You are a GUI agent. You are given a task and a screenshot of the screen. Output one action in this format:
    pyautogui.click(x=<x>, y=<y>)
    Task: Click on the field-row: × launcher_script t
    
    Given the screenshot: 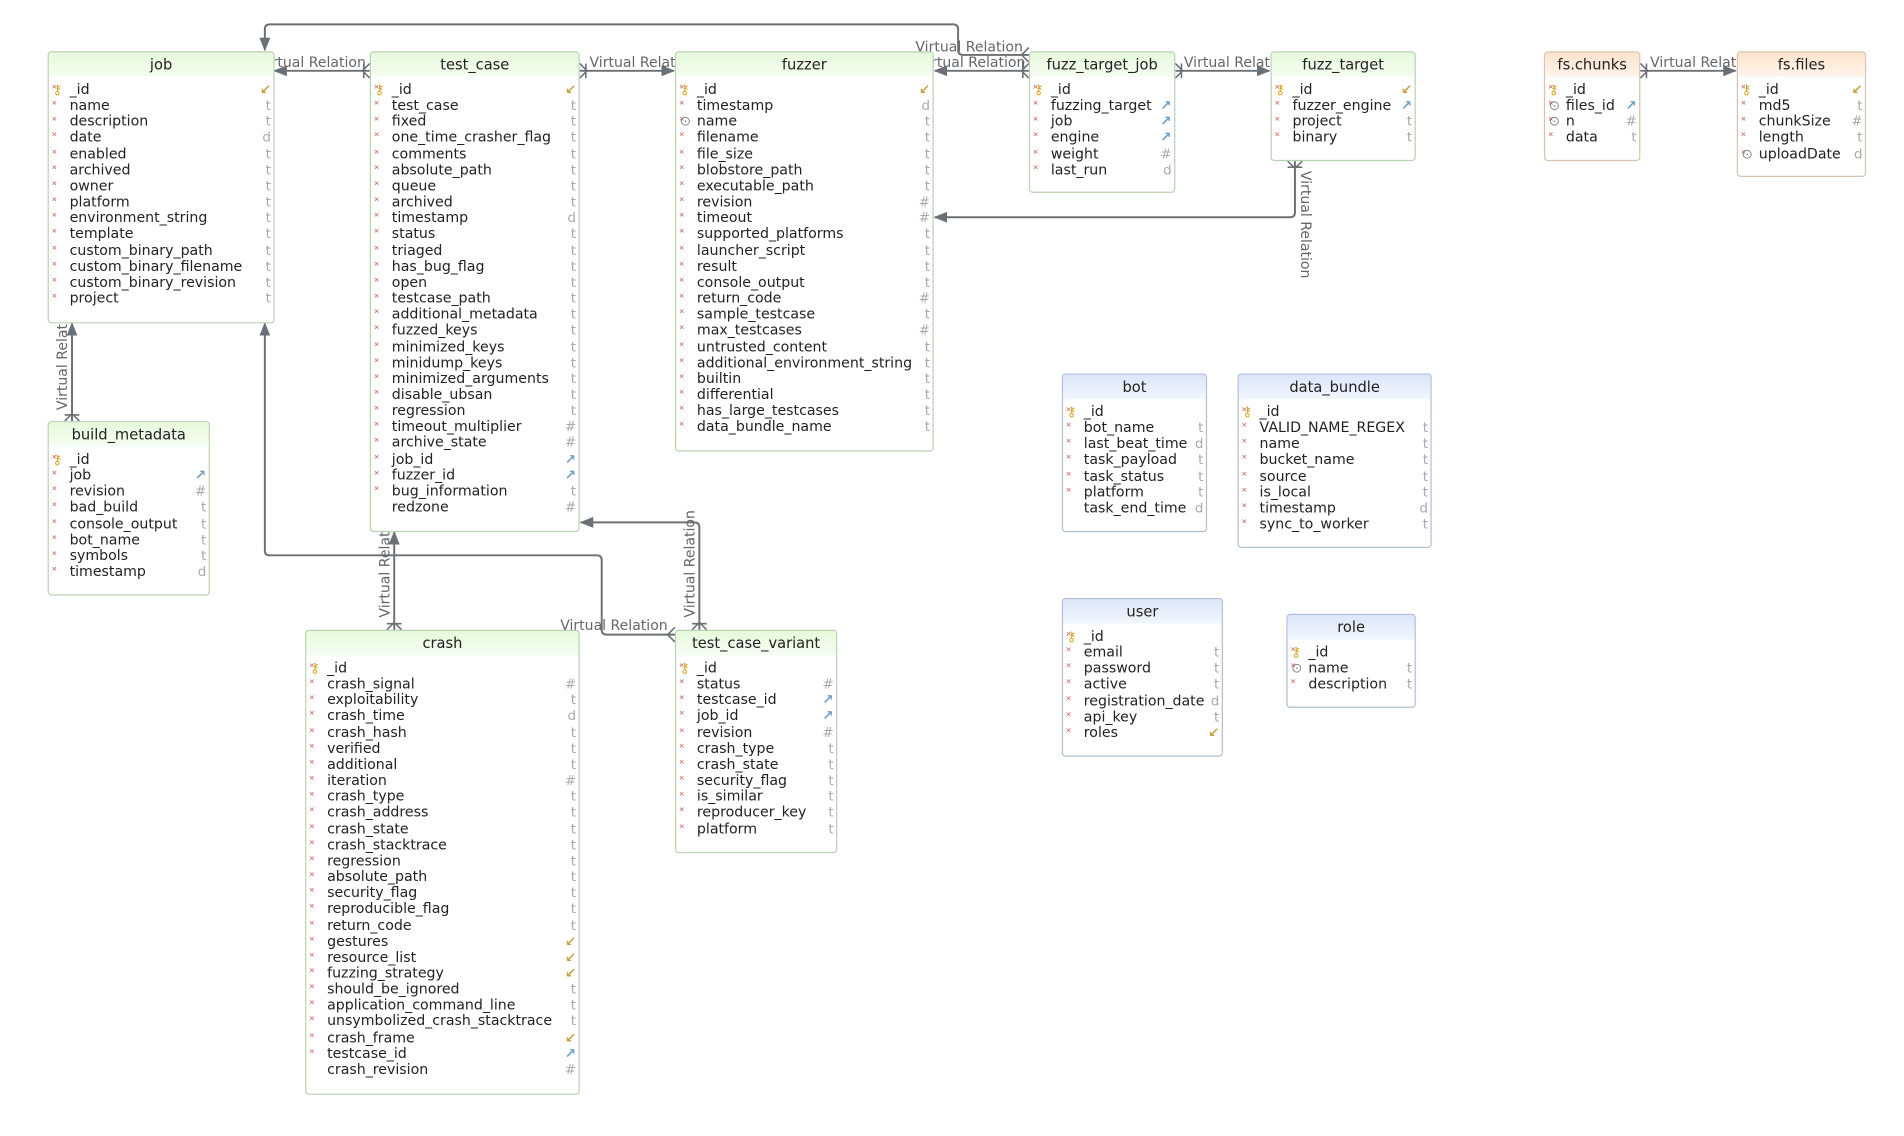 What is the action you would take?
    pyautogui.click(x=804, y=250)
    